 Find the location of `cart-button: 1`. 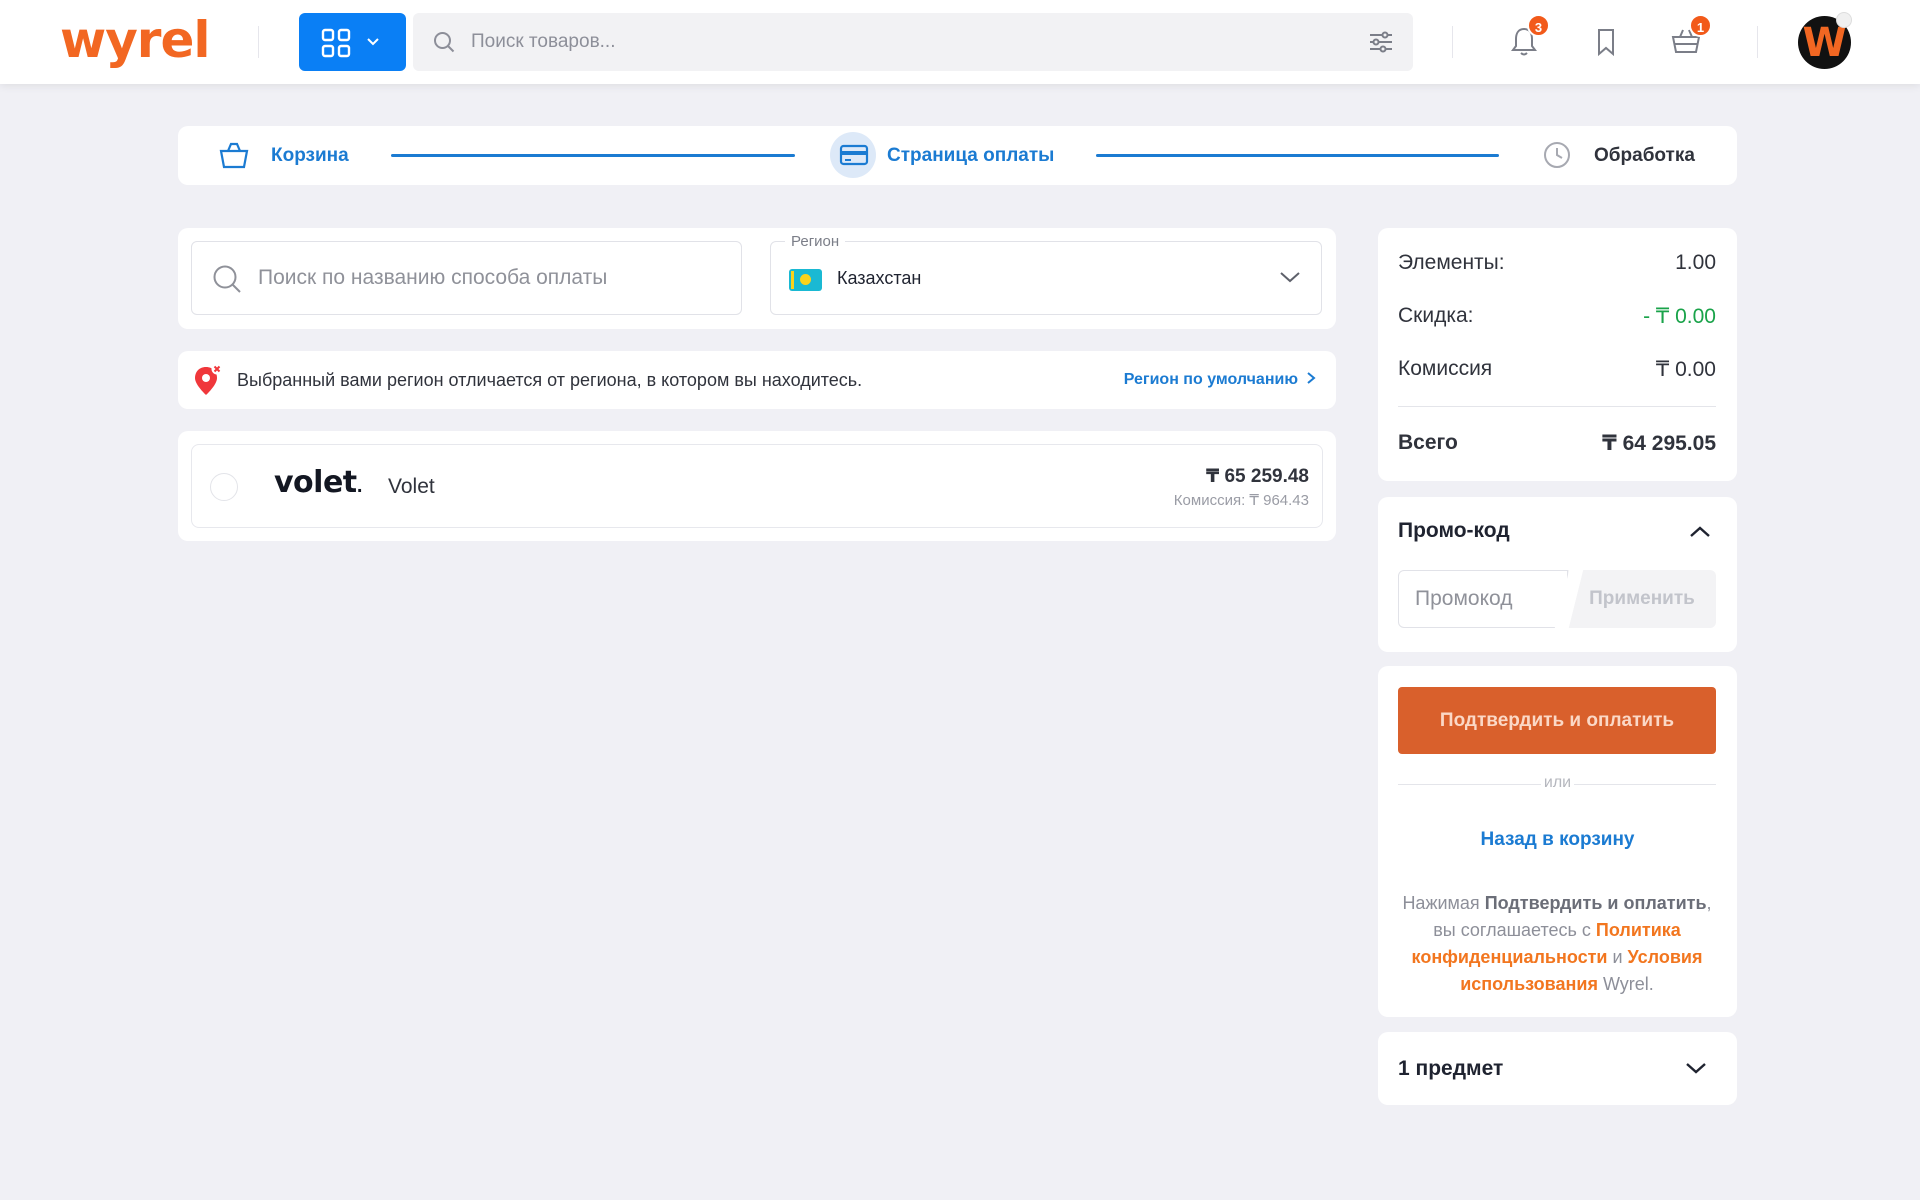

cart-button: 1 is located at coordinates (1690, 37).